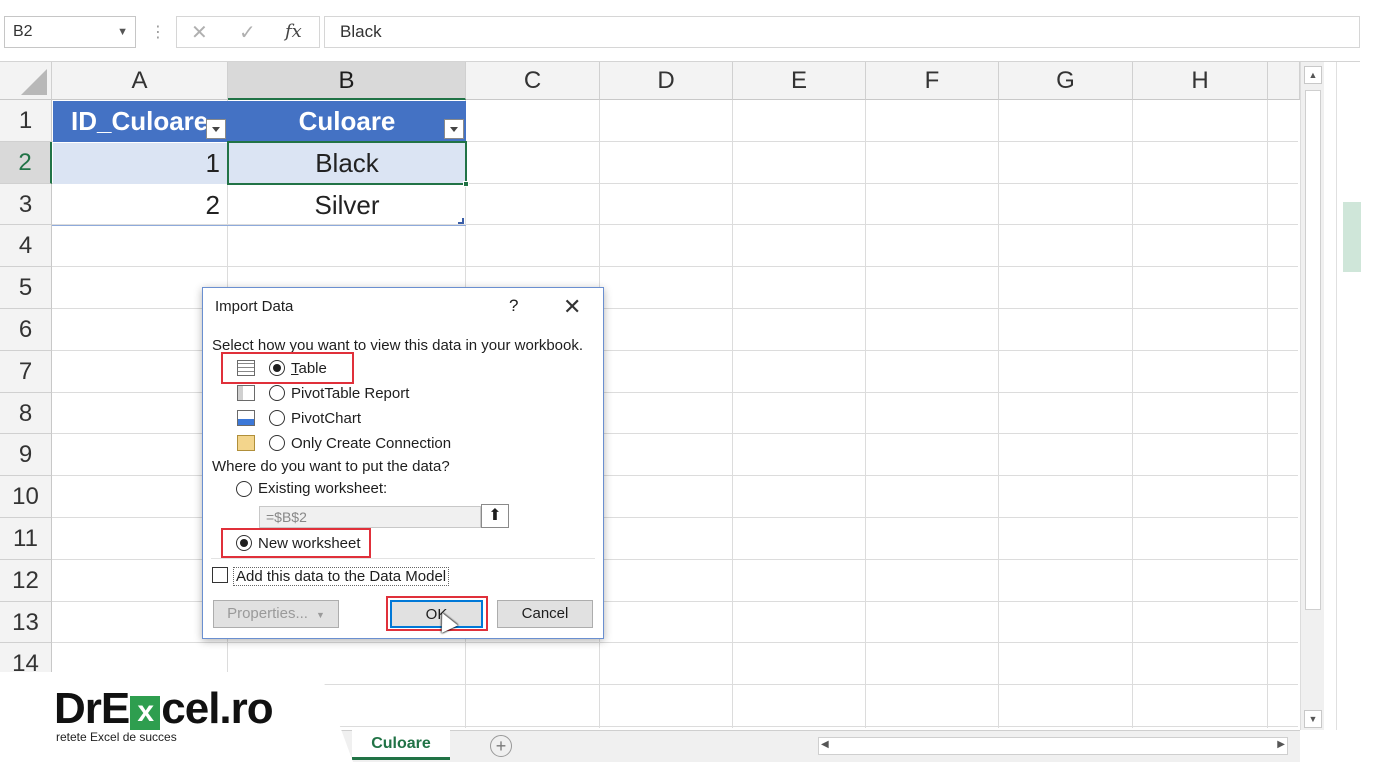 The image size is (1380, 781). Describe the element at coordinates (293, 31) in the screenshot. I see `insert-function-icon: fx` at that location.